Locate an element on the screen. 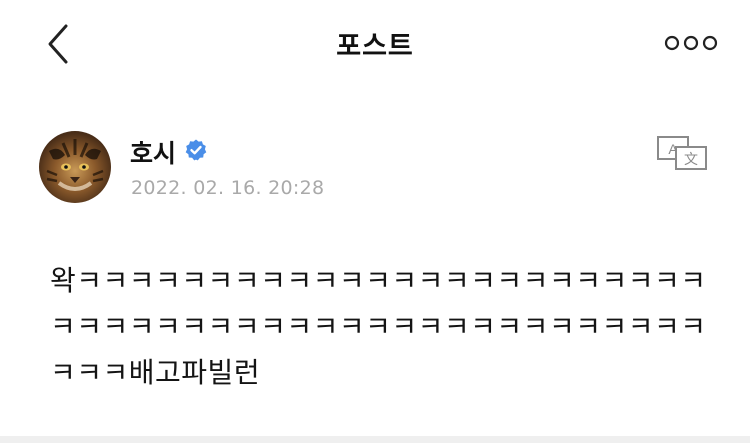 The width and height of the screenshot is (750, 443). translate-icon: A 文 is located at coordinates (682, 153).